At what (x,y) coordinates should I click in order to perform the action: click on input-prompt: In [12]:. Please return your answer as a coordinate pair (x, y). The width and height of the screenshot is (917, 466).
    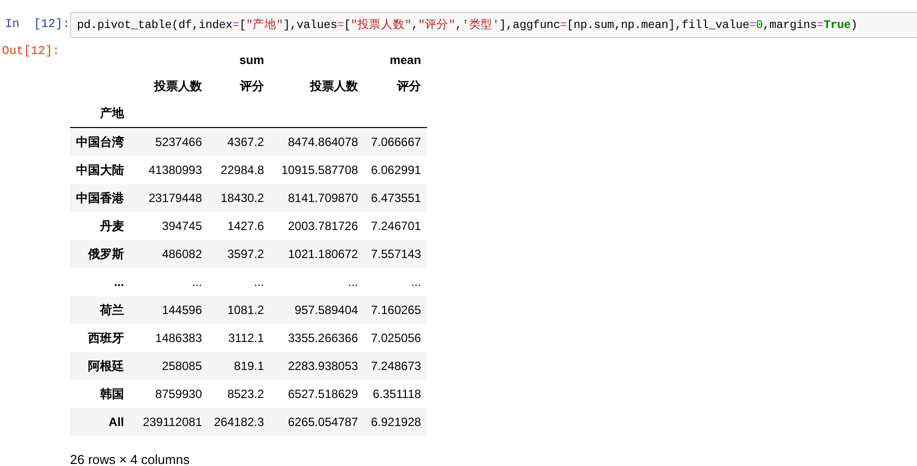
    Looking at the image, I should click on (37, 23).